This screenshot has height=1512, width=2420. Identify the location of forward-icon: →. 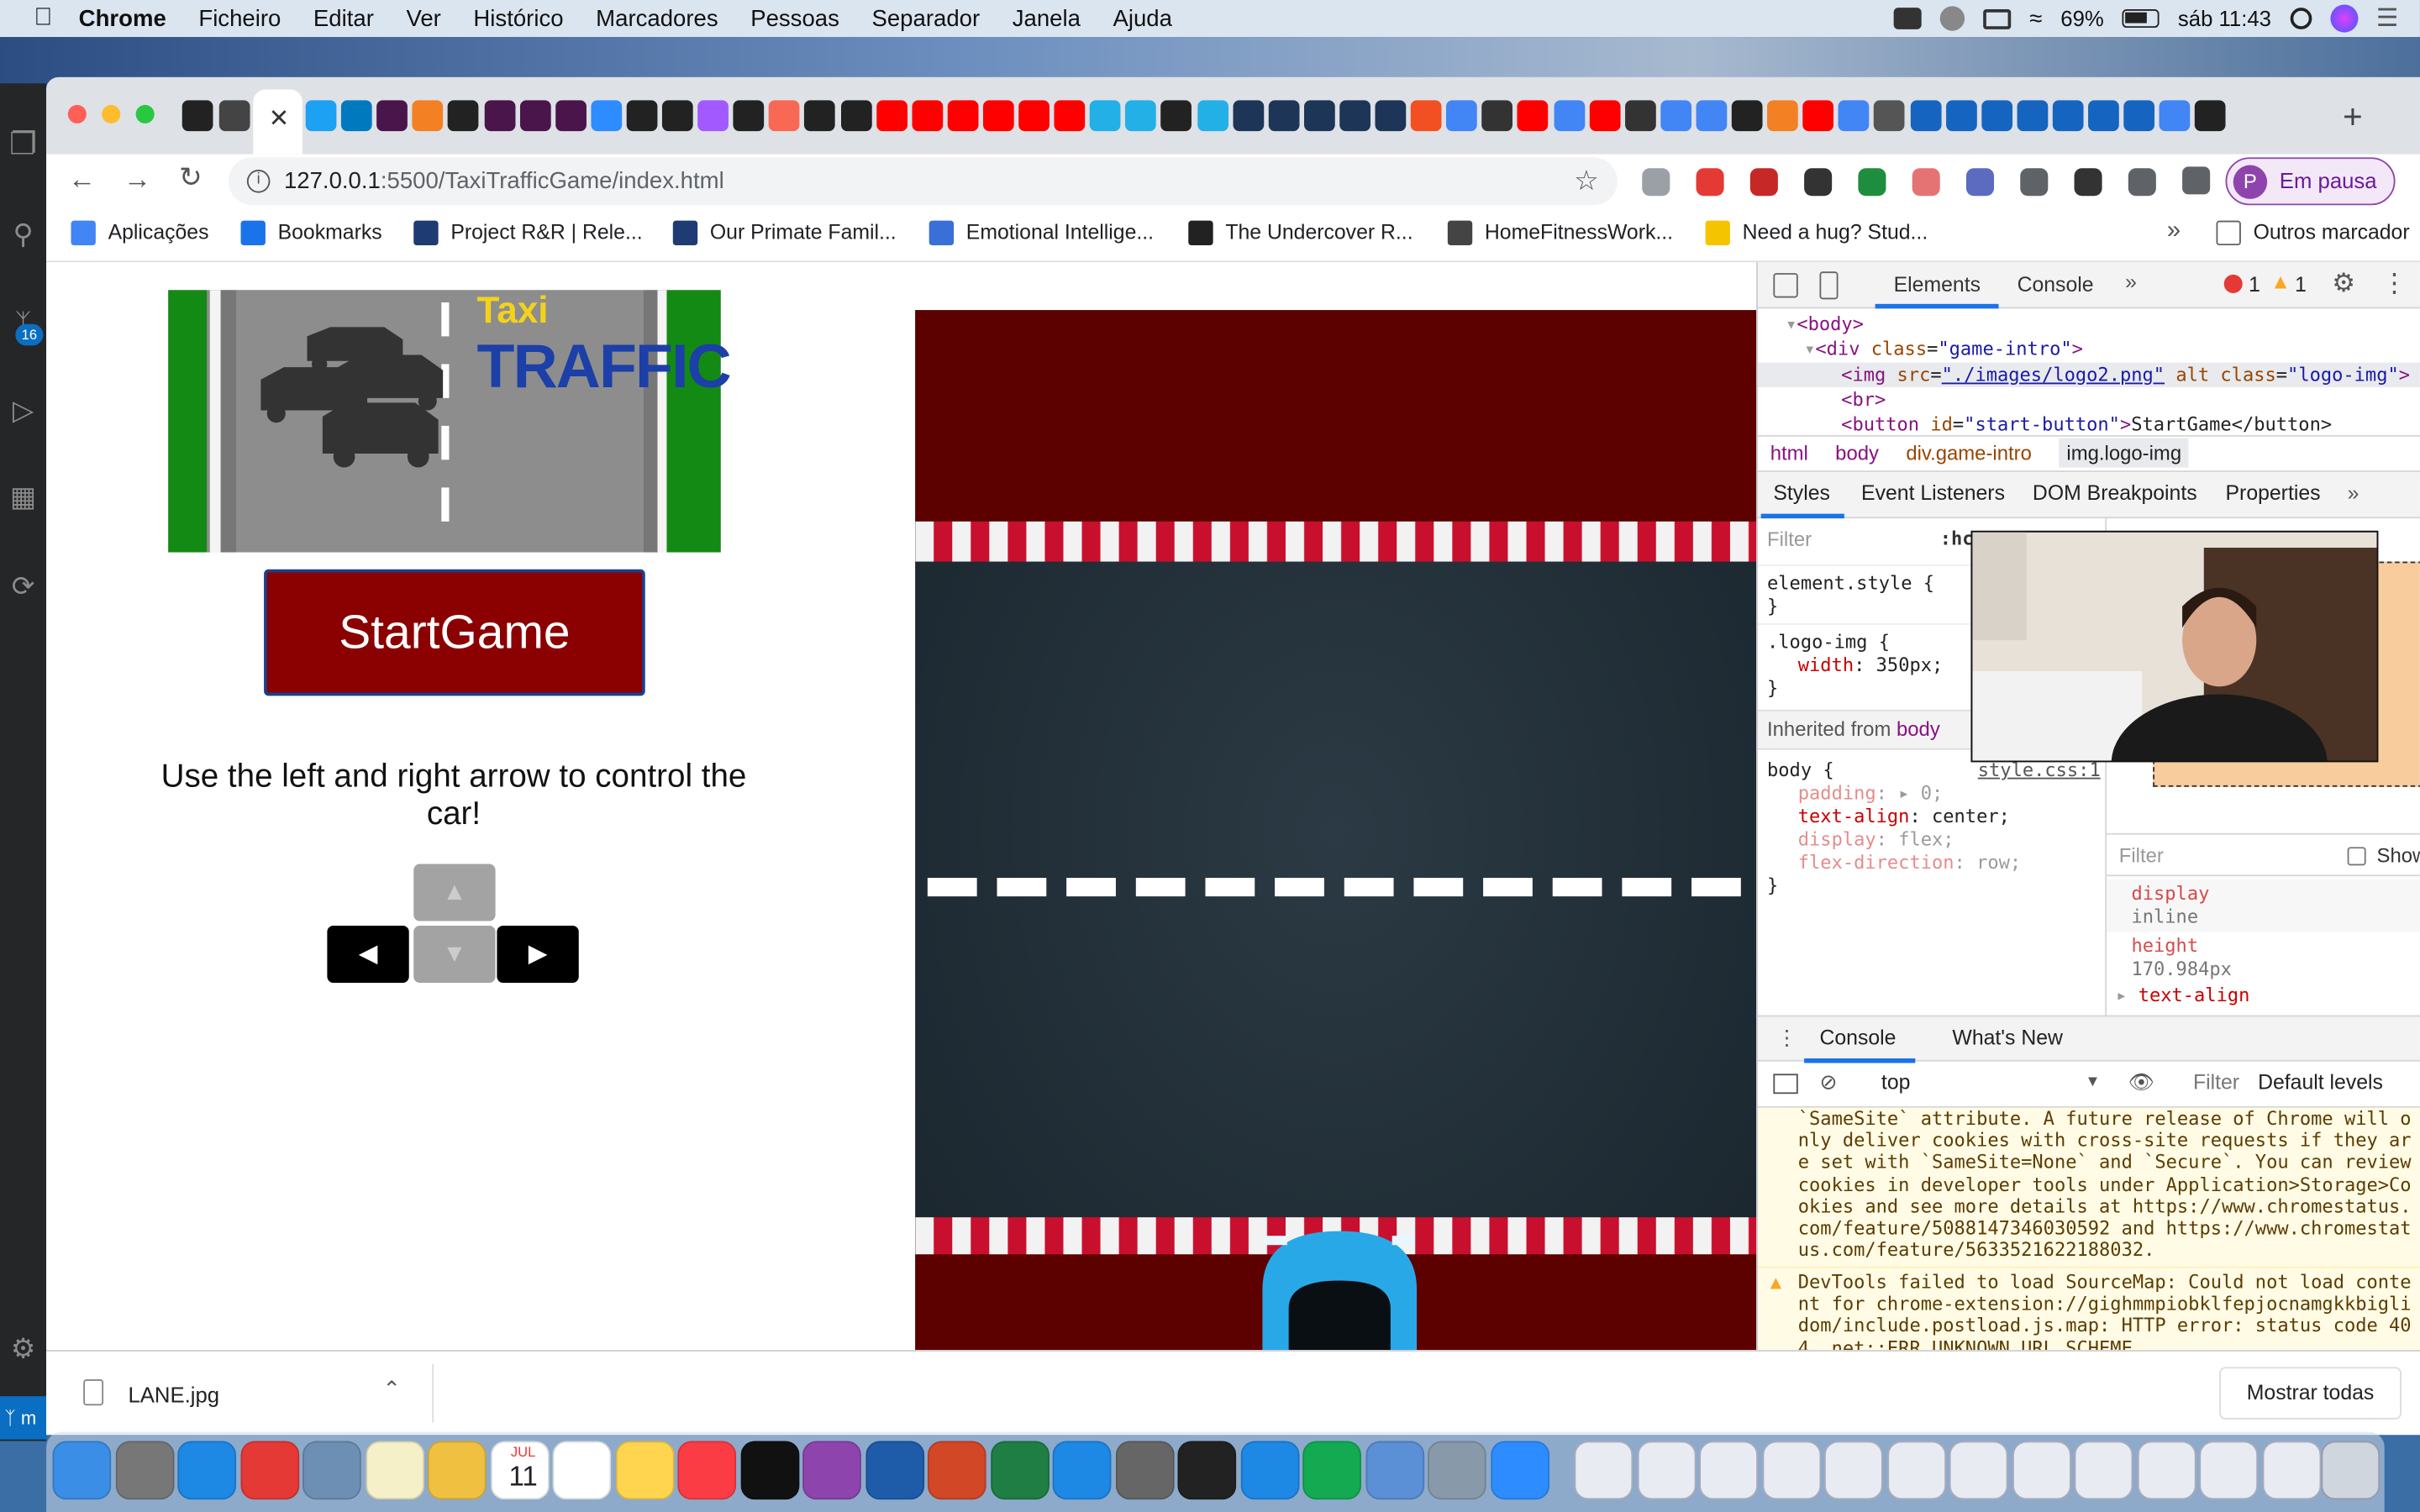
(138, 180).